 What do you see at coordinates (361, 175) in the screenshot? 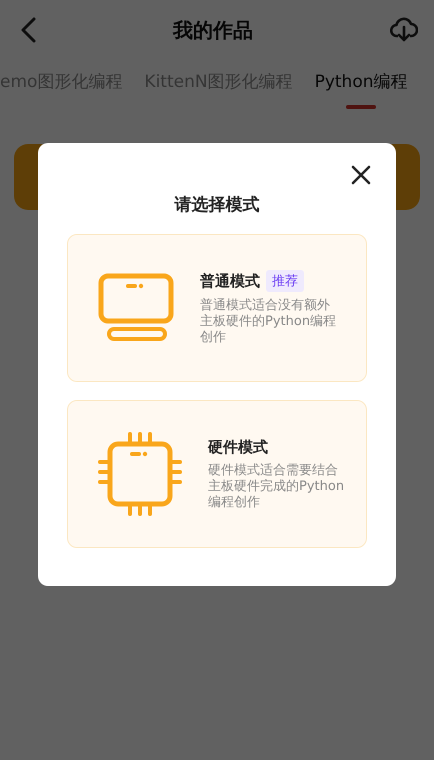
I see `close-button` at bounding box center [361, 175].